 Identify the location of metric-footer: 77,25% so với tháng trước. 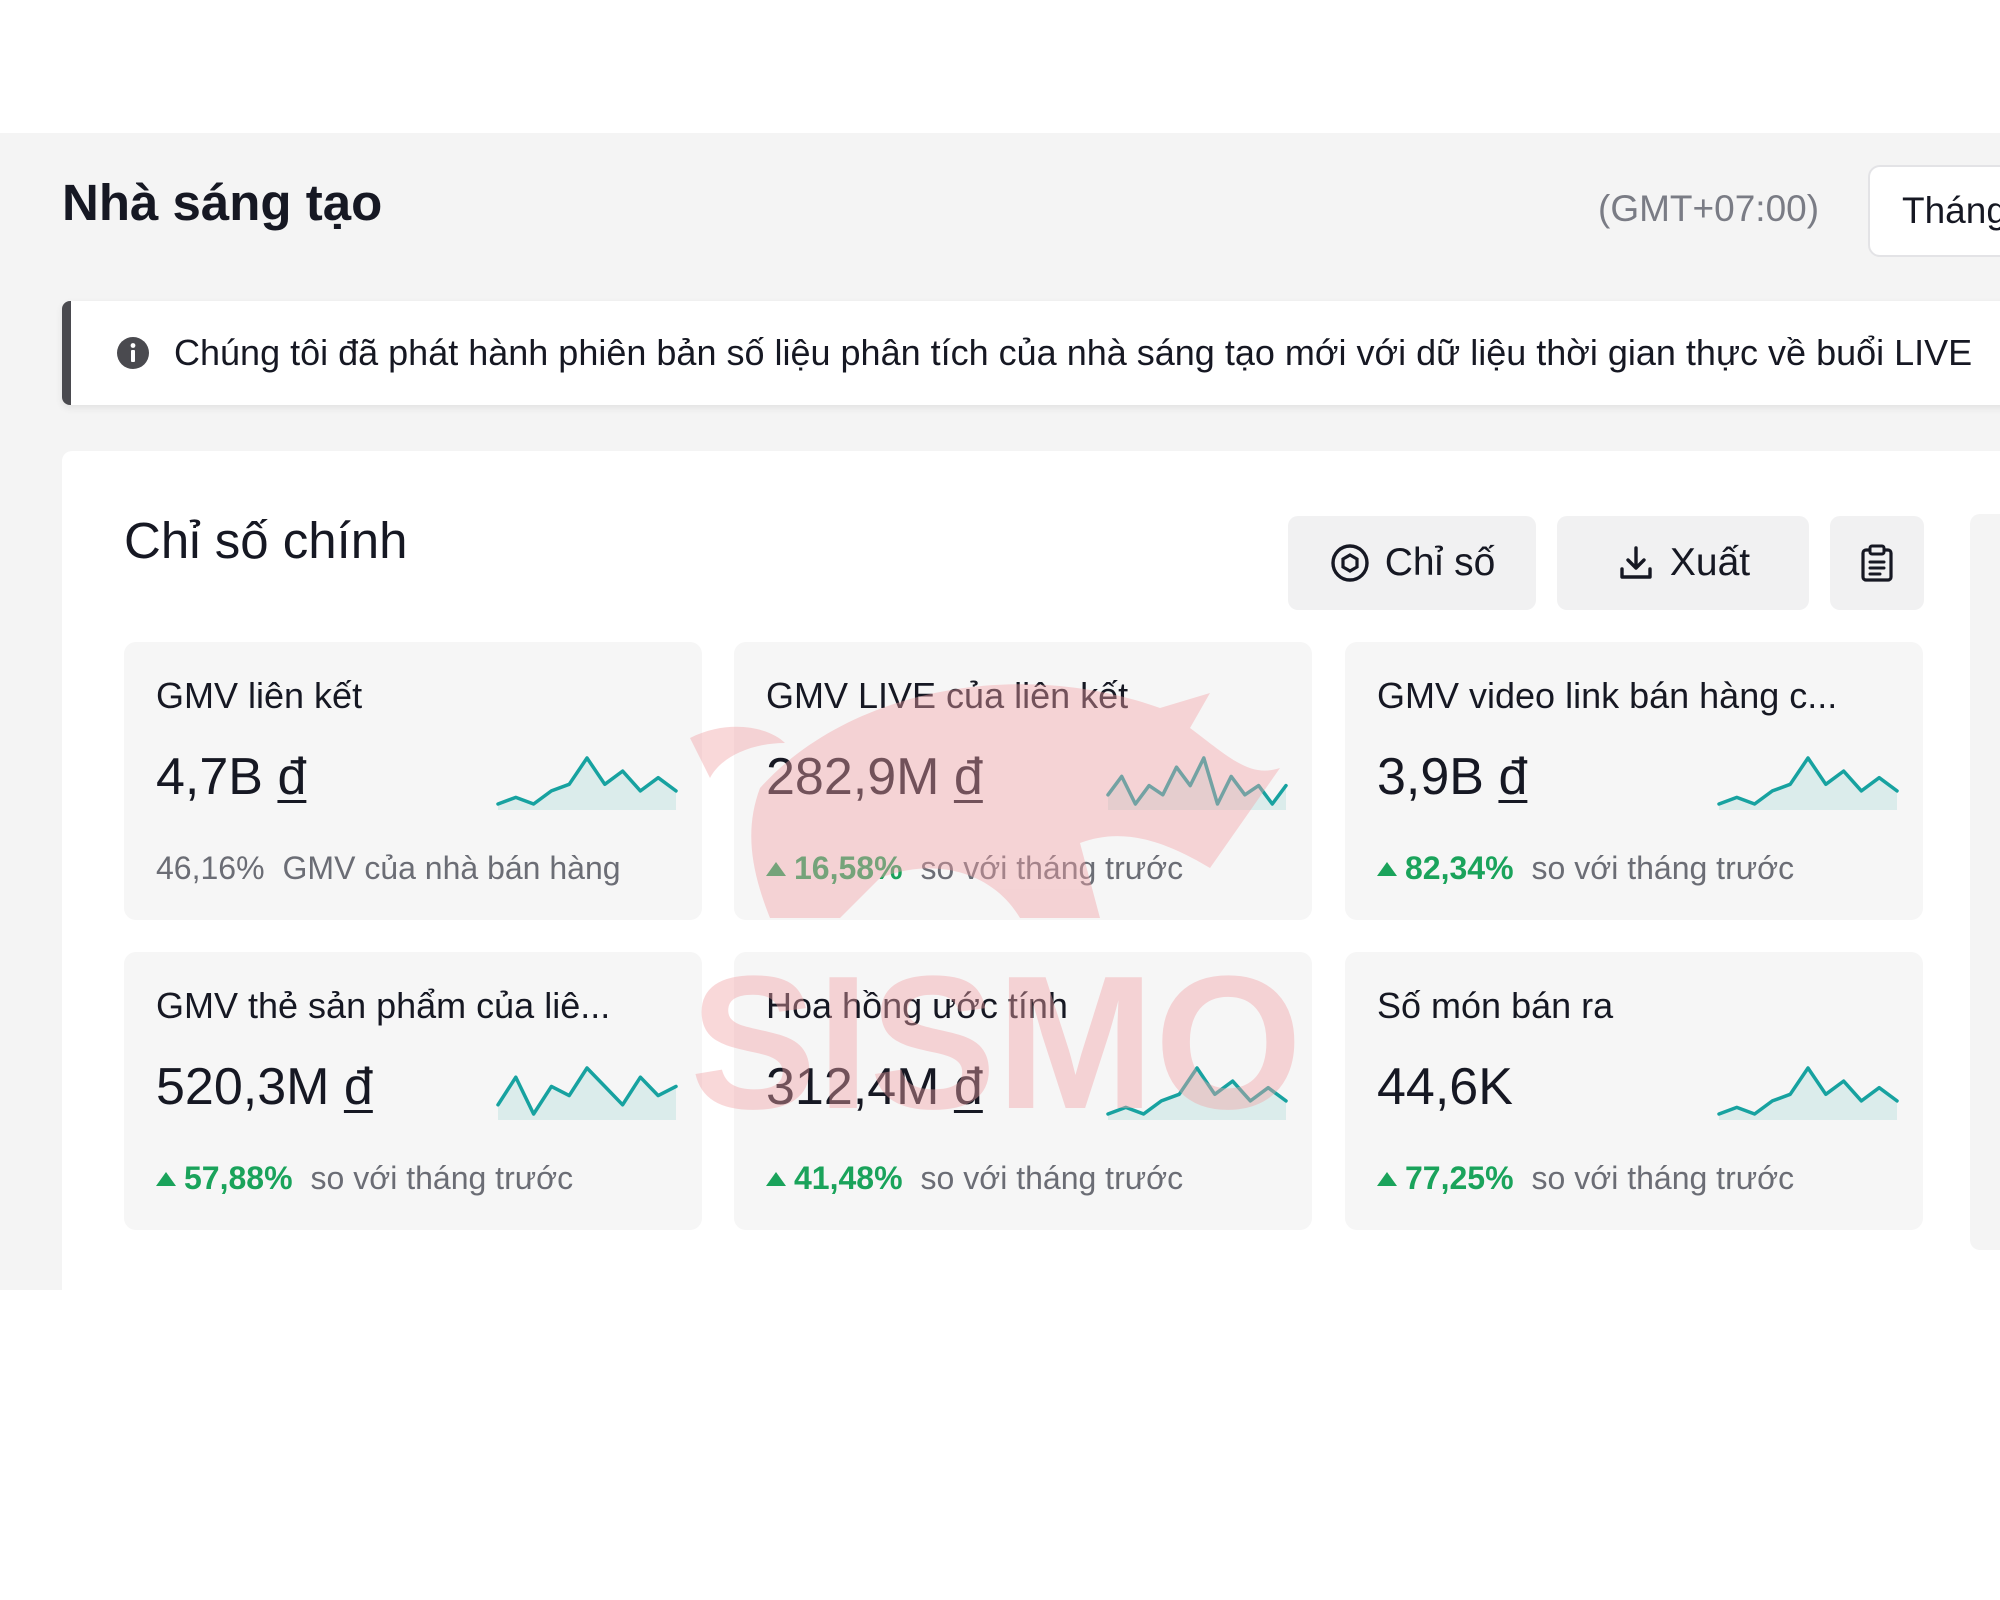
(1585, 1178).